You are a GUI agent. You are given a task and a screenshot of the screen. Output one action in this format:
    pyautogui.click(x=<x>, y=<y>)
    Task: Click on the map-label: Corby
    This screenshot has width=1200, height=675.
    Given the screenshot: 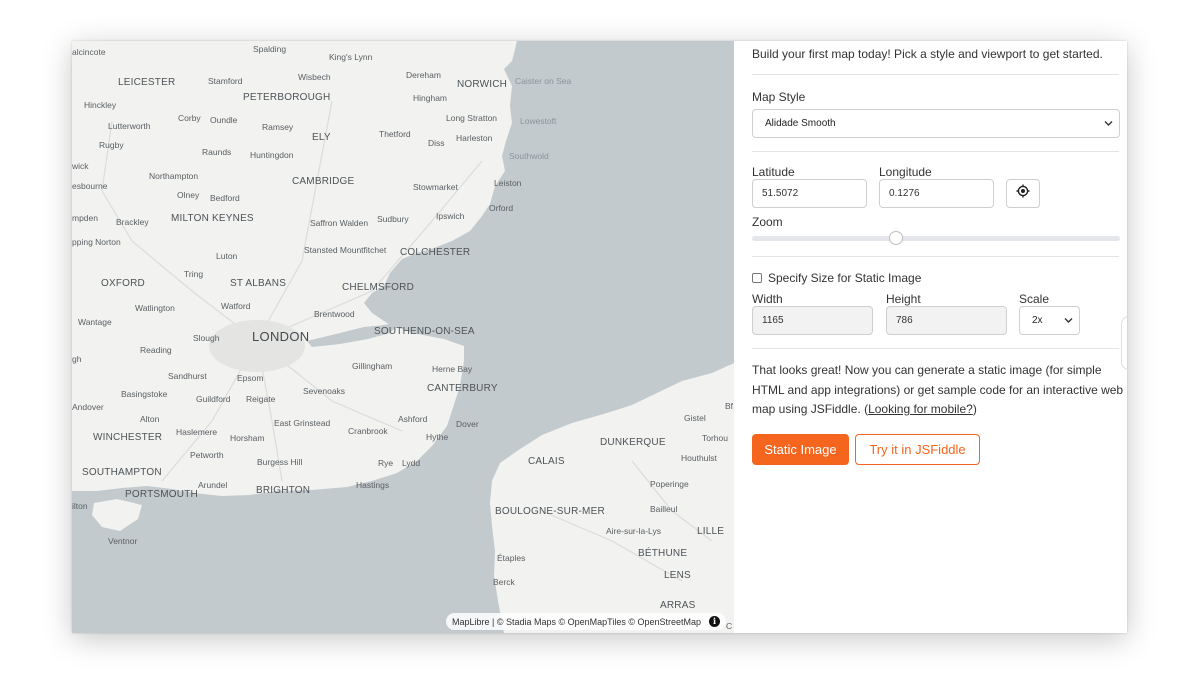 What is the action you would take?
    pyautogui.click(x=189, y=118)
    